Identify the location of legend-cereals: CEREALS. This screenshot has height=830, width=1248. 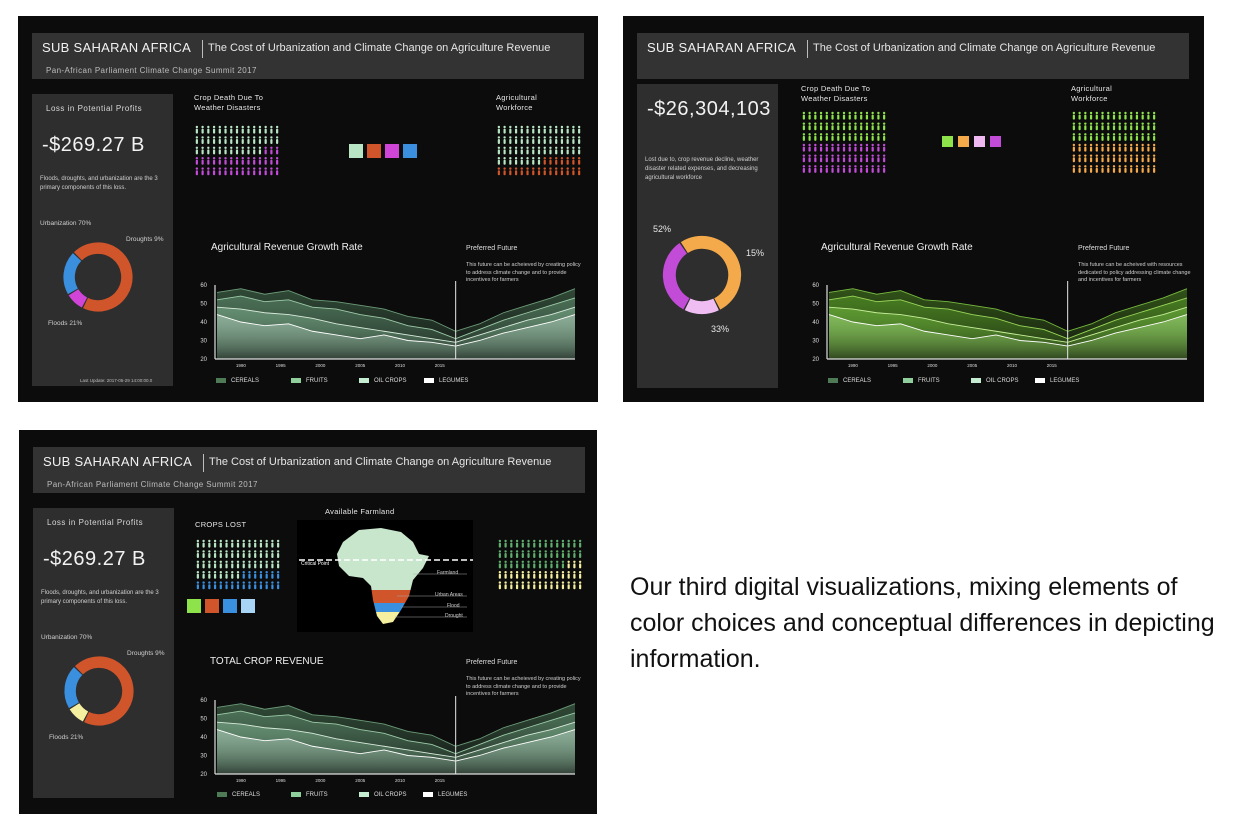
(237, 381).